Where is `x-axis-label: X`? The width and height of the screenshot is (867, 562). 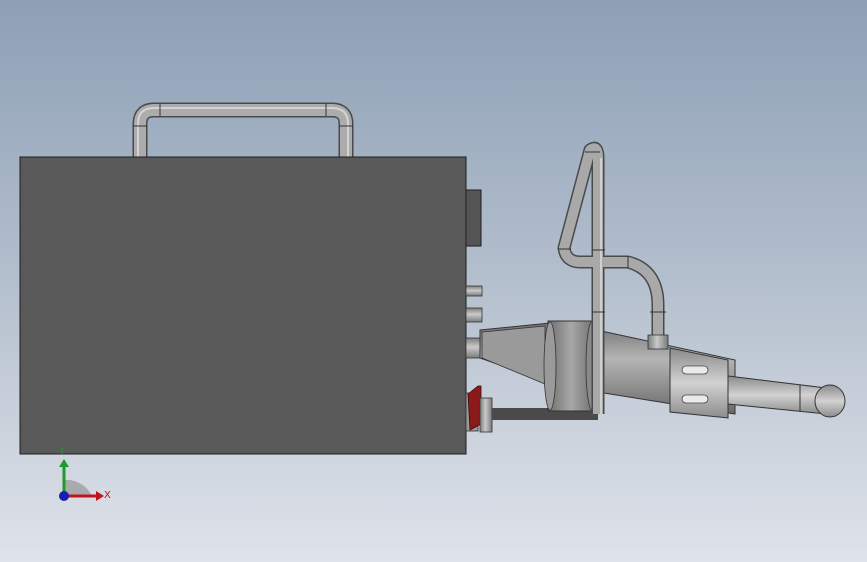
x-axis-label: X is located at coordinates (107, 495).